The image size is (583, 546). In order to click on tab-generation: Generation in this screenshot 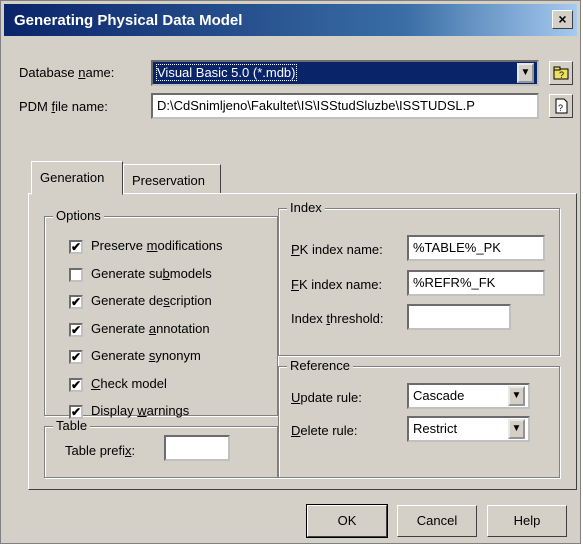, I will do `click(77, 178)`.